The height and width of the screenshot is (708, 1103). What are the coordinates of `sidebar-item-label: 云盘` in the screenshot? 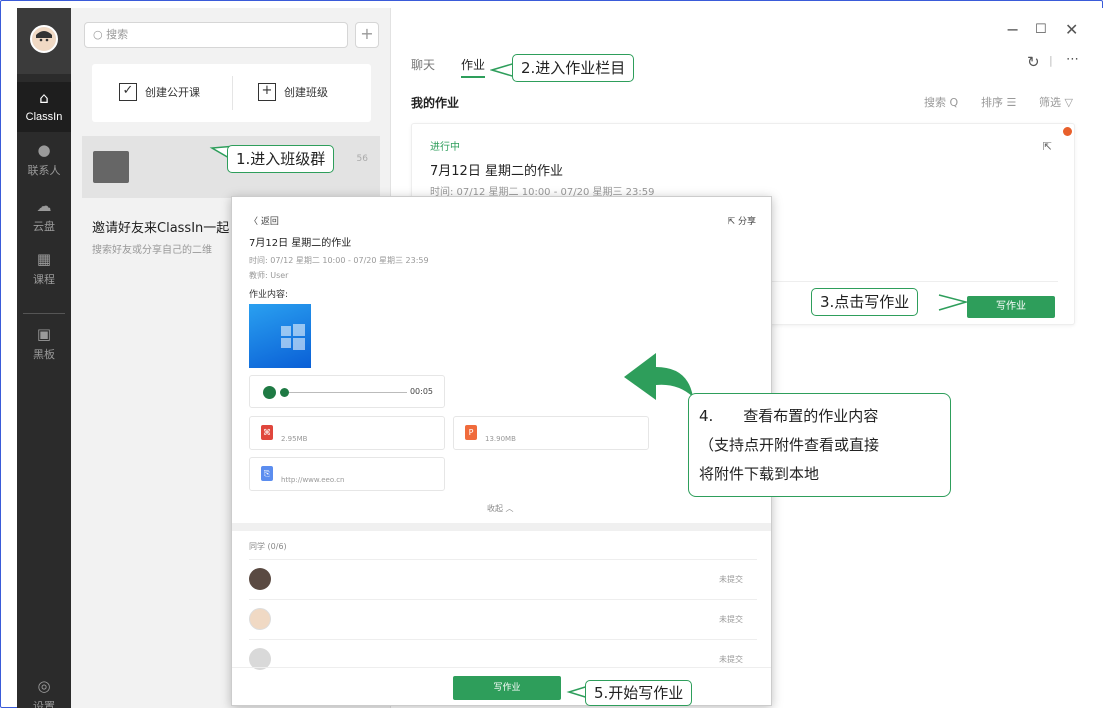 It's located at (44, 227).